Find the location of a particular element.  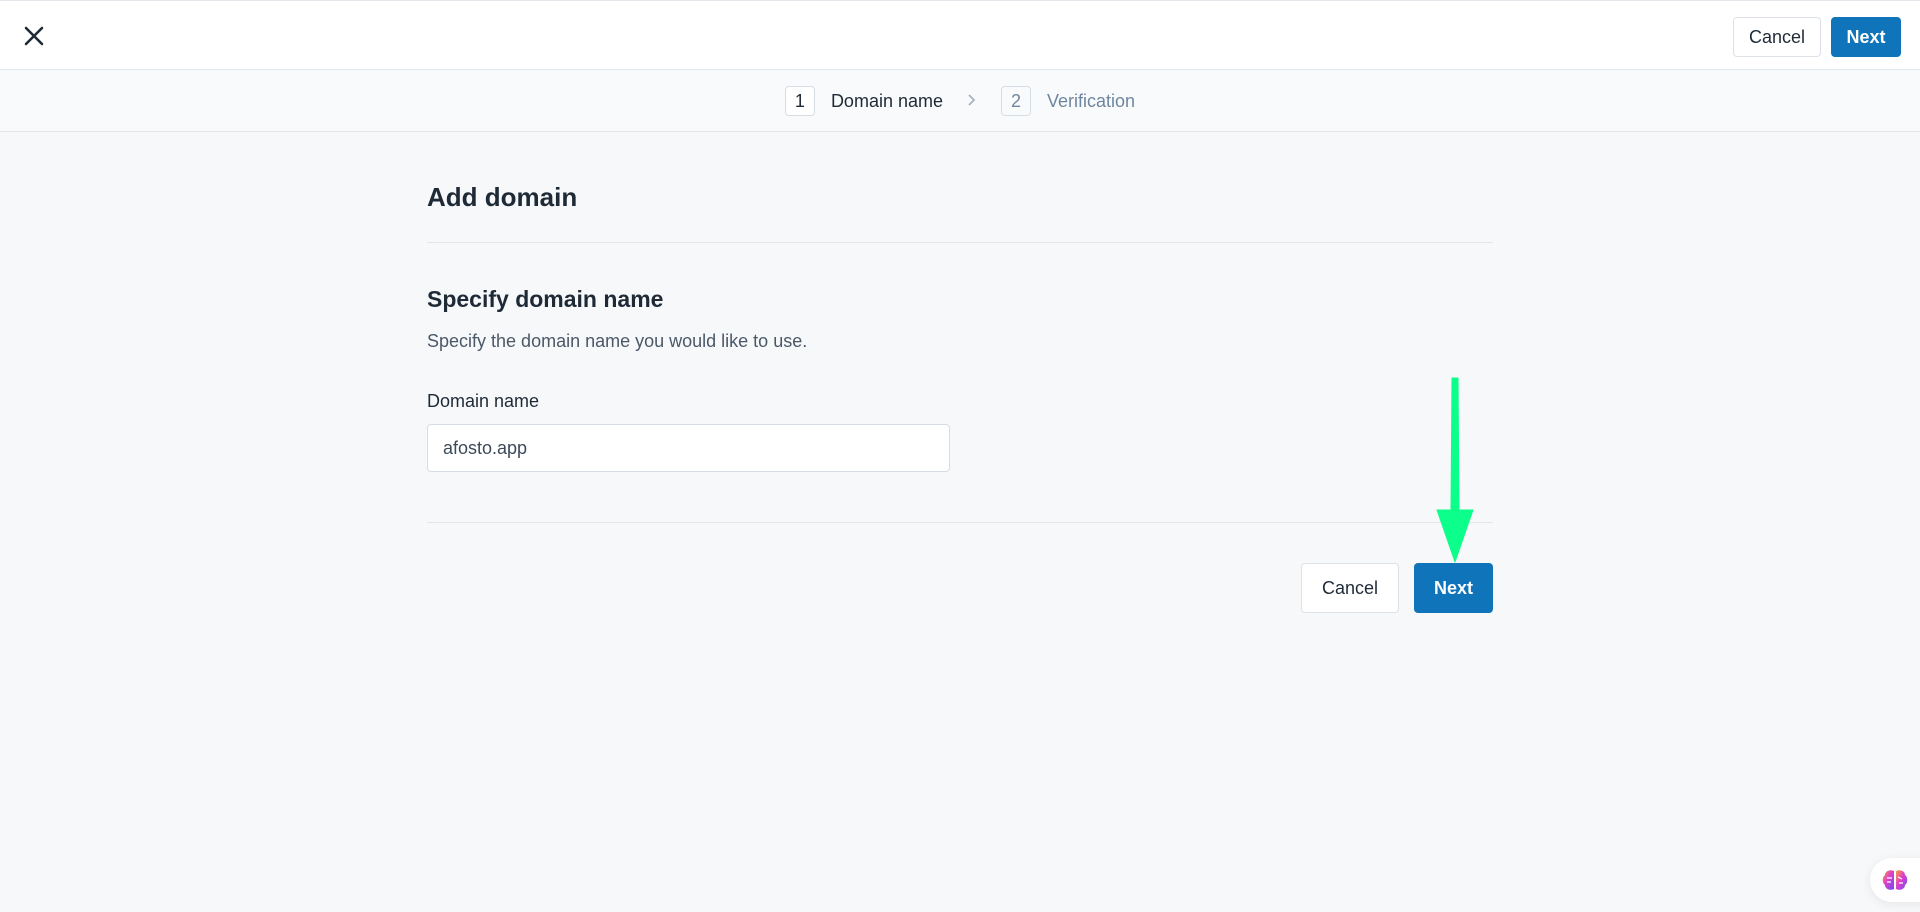

step-label: Verification is located at coordinates (1091, 100).